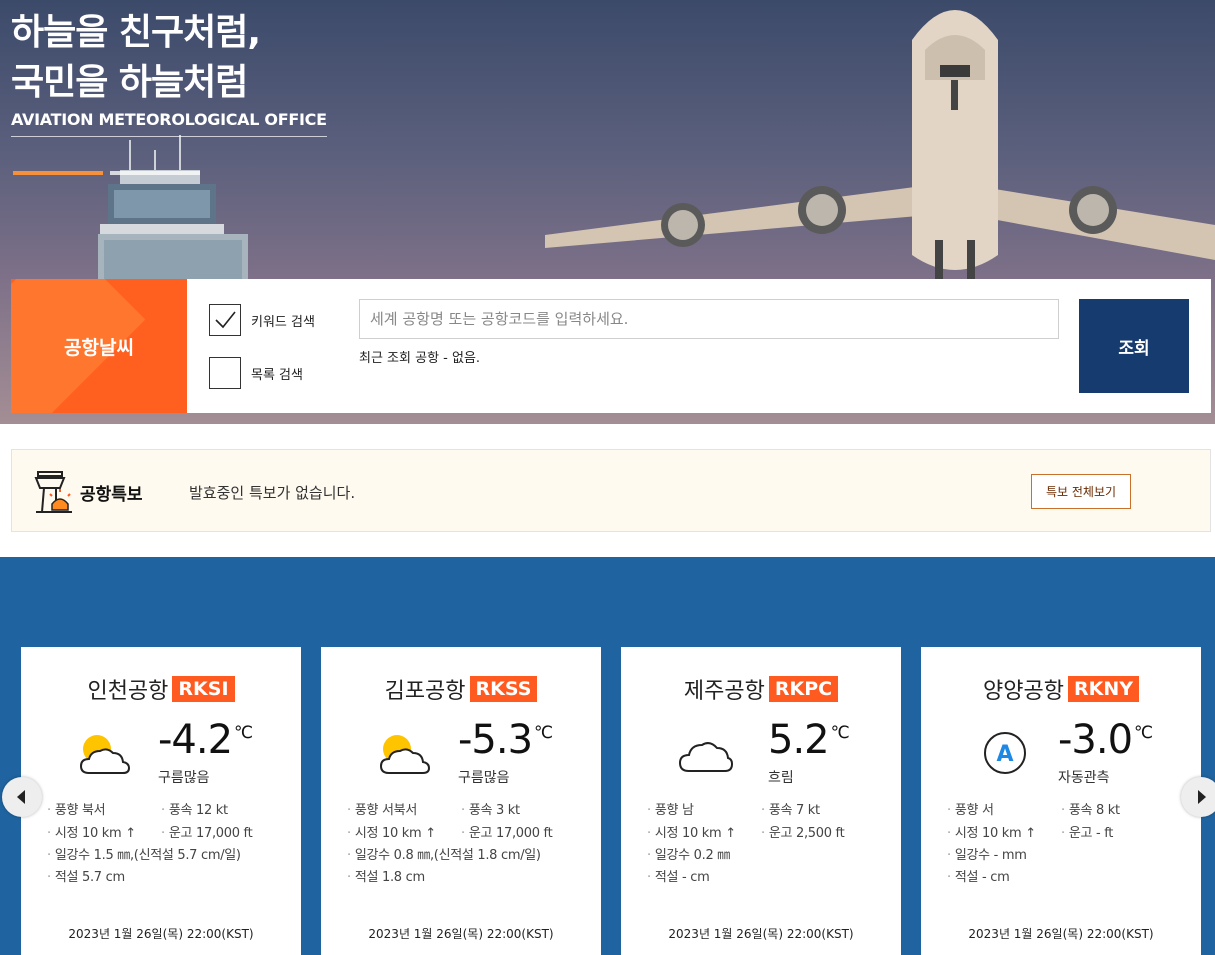 Image resolution: width=1215 pixels, height=955 pixels. What do you see at coordinates (58, 173) in the screenshot?
I see `slide-indicator-active` at bounding box center [58, 173].